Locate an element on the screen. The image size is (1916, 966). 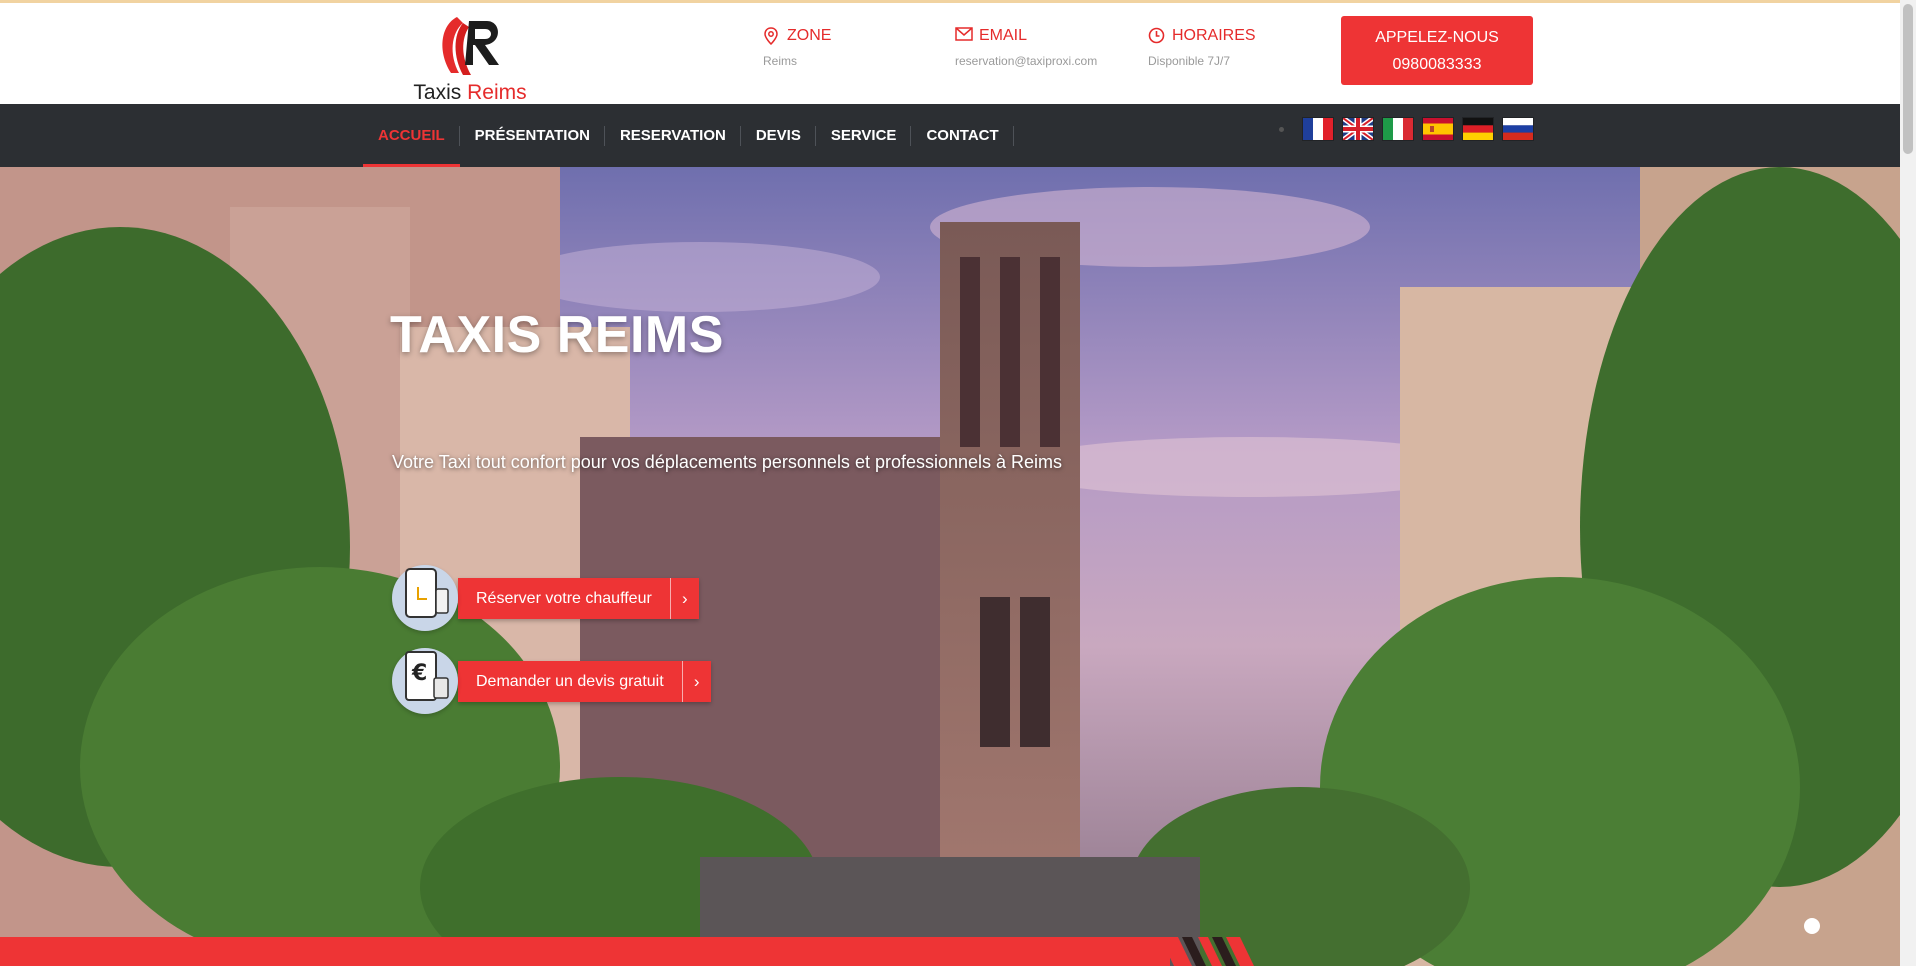
nav-item-presentation: PRÉSENTATION is located at coordinates (533, 135).